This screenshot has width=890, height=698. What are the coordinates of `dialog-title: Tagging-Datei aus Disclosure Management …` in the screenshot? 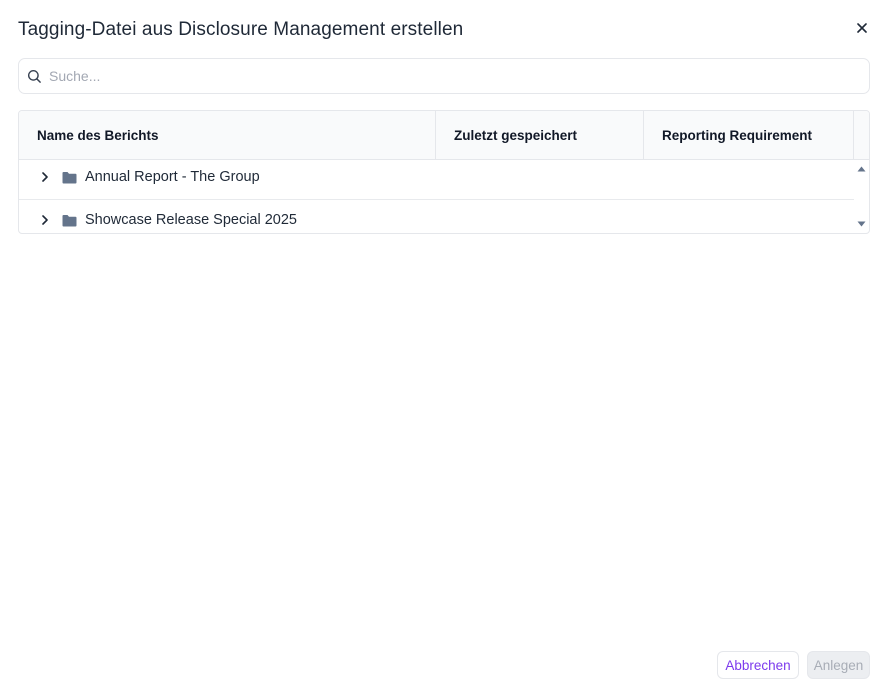 It's located at (241, 29).